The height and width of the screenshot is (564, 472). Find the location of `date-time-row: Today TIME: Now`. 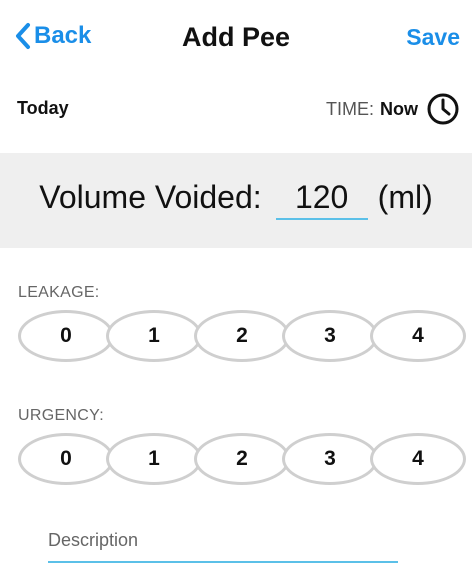

date-time-row: Today TIME: Now is located at coordinates (236, 109).